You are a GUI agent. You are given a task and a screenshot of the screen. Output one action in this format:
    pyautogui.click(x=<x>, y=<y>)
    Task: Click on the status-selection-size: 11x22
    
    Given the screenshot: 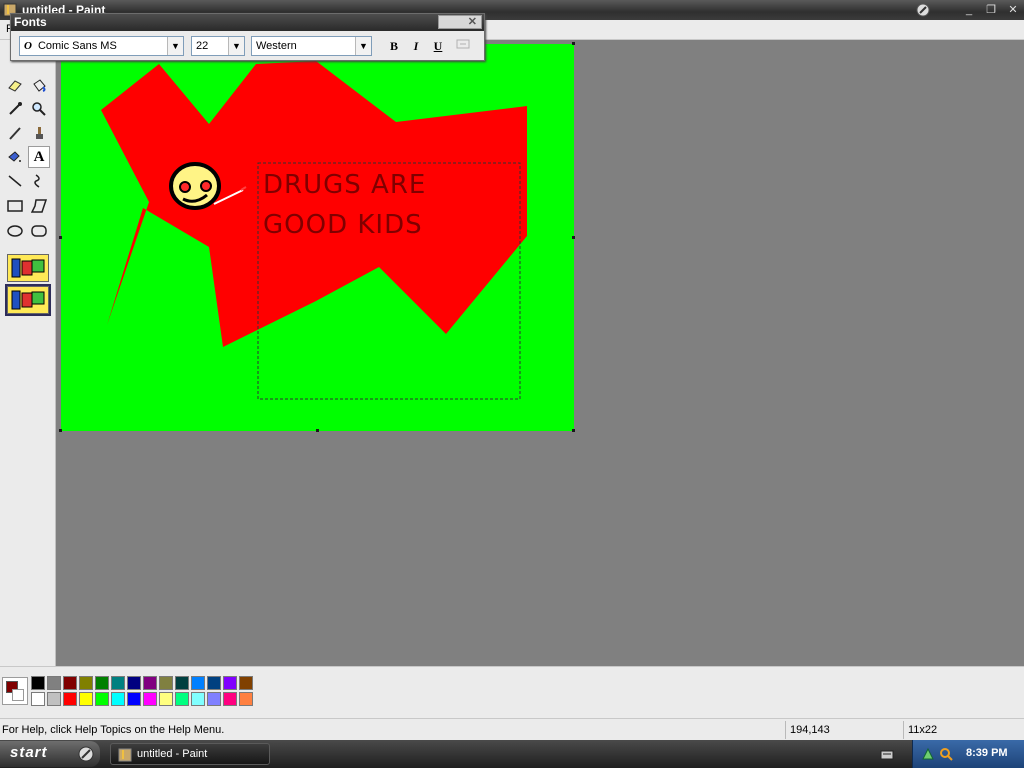 What is the action you would take?
    pyautogui.click(x=963, y=730)
    